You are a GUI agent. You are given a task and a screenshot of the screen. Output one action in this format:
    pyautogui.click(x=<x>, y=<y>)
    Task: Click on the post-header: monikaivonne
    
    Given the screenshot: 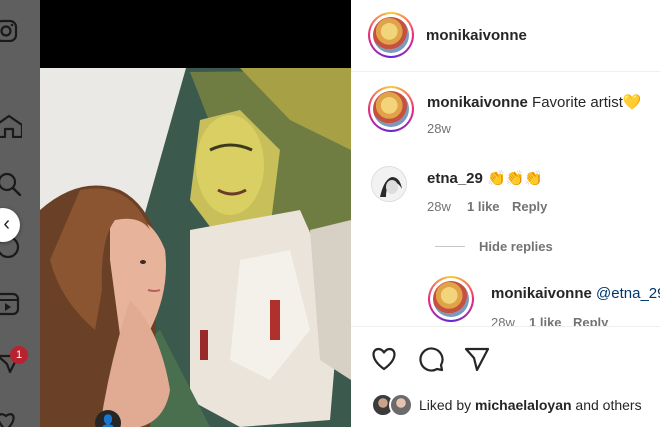 What is the action you would take?
    pyautogui.click(x=505, y=36)
    